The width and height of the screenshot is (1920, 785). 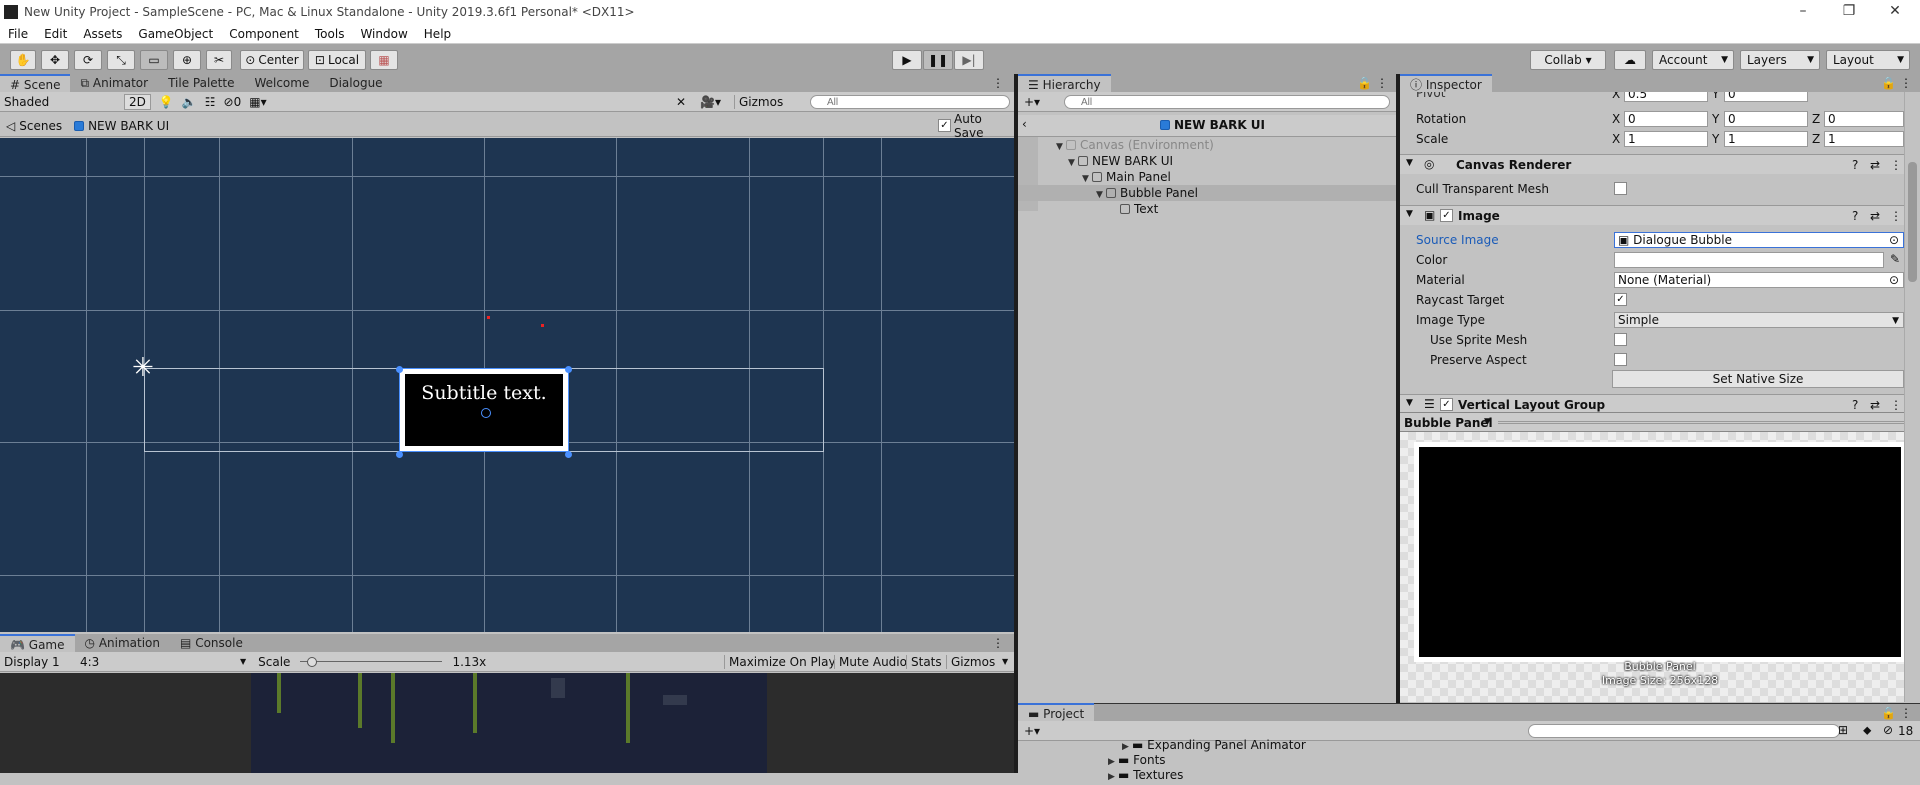 What do you see at coordinates (330, 34) in the screenshot?
I see `menu-tools: Tools` at bounding box center [330, 34].